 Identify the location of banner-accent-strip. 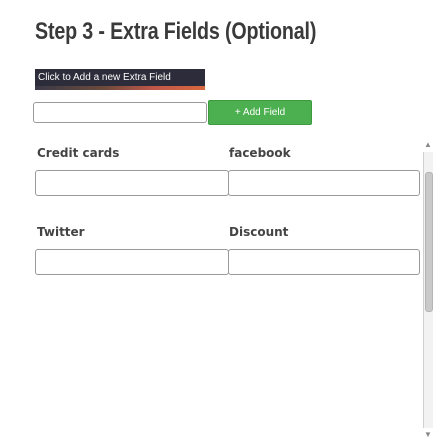
(120, 88).